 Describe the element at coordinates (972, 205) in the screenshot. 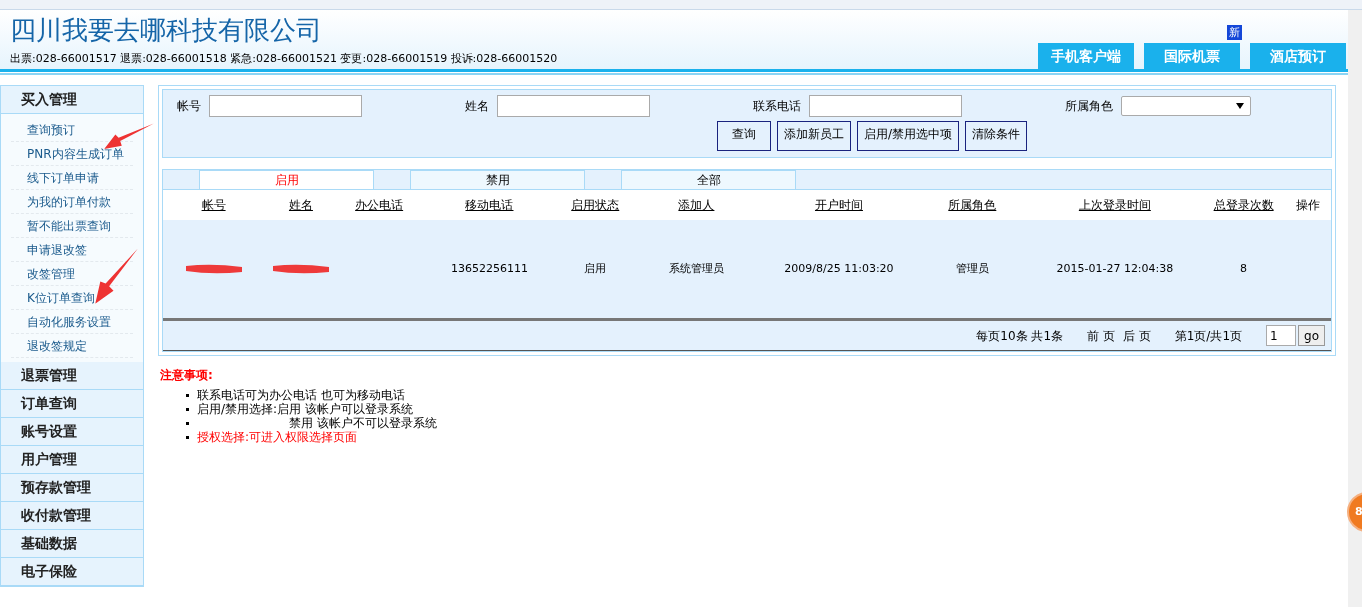

I see `column-header: 所属角色` at that location.